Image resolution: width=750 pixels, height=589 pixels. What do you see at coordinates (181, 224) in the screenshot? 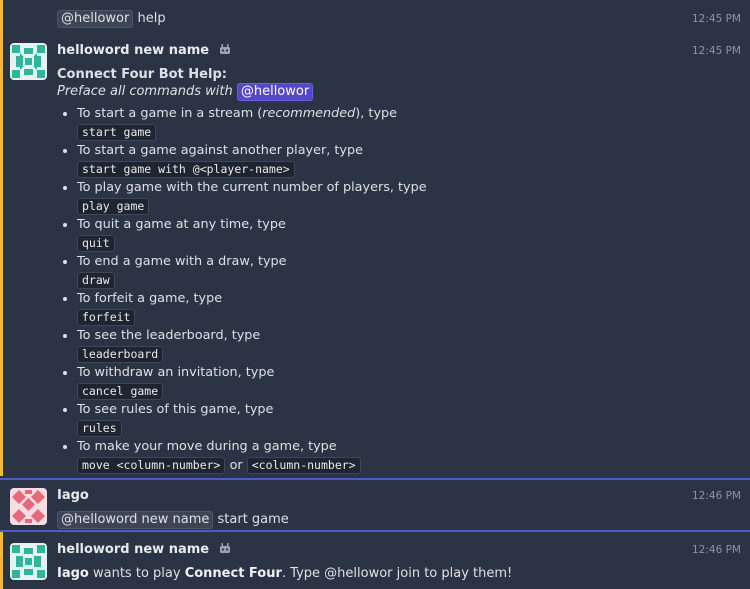
I see `item-text: To quit a game at any time, type` at bounding box center [181, 224].